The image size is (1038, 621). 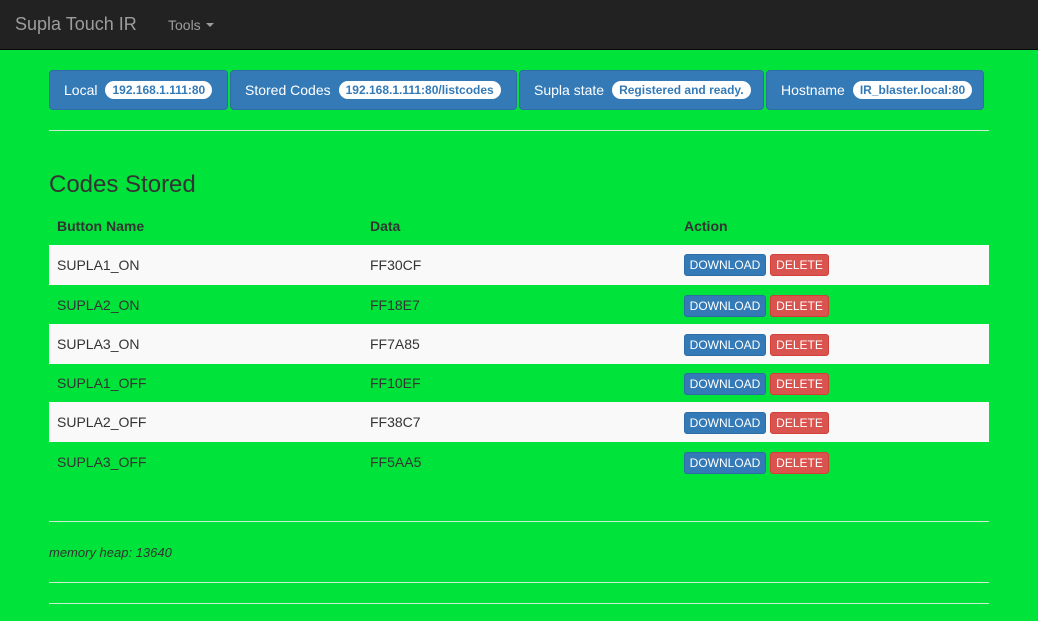 I want to click on row-name: SUPLA2_ON, so click(x=98, y=305).